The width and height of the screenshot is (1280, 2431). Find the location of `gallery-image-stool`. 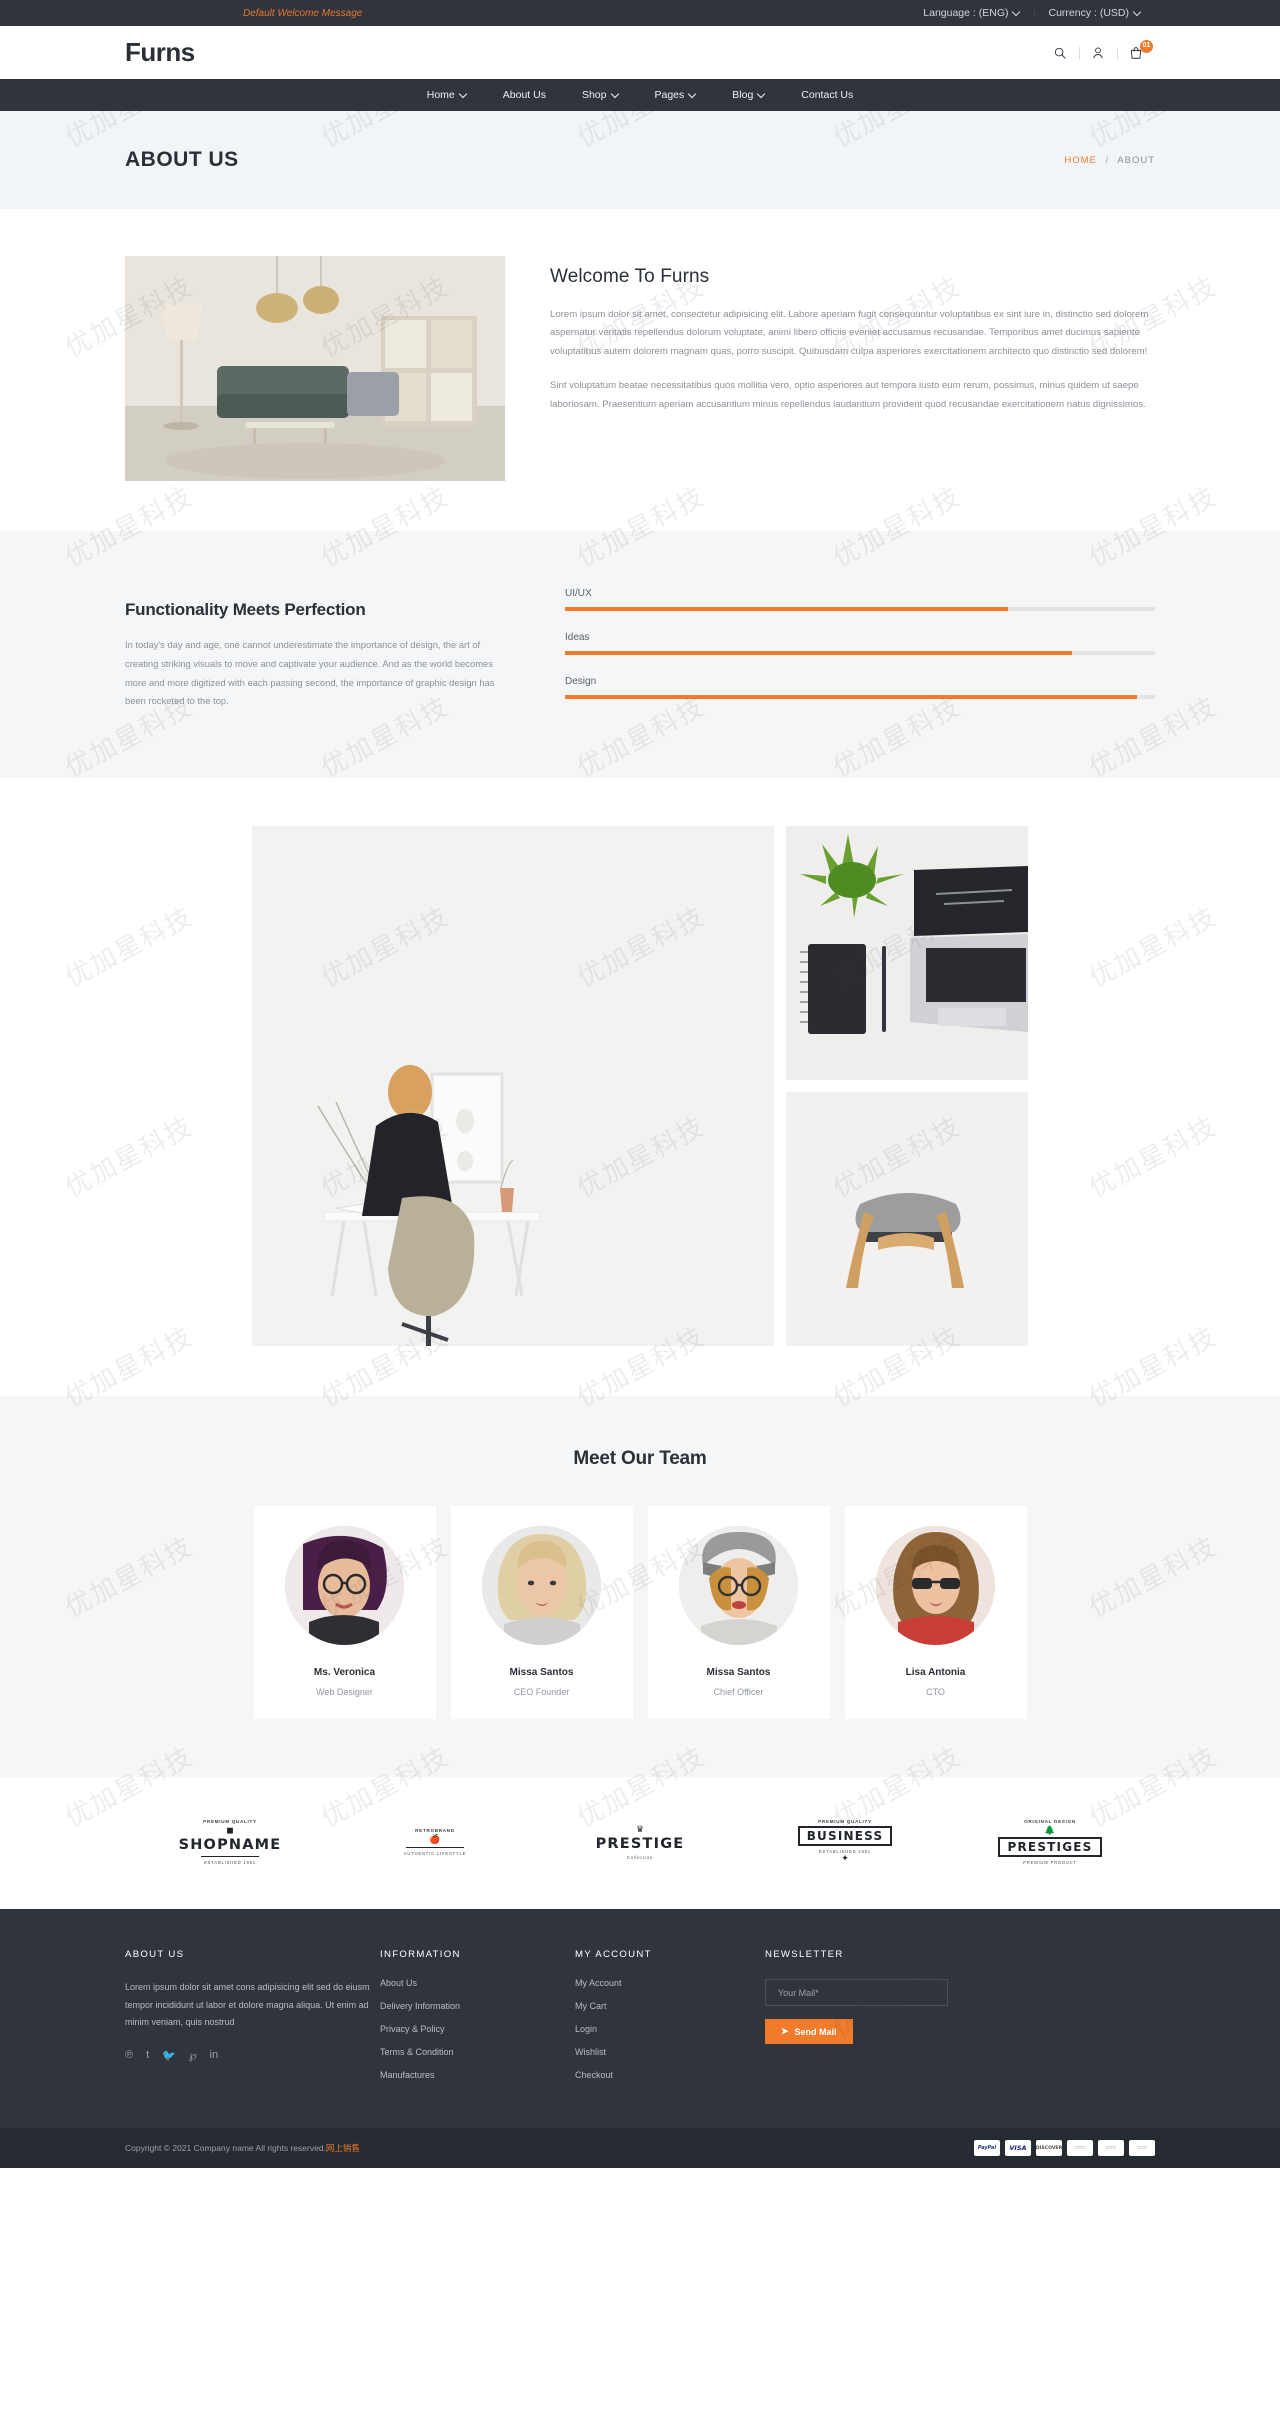

gallery-image-stool is located at coordinates (907, 1219).